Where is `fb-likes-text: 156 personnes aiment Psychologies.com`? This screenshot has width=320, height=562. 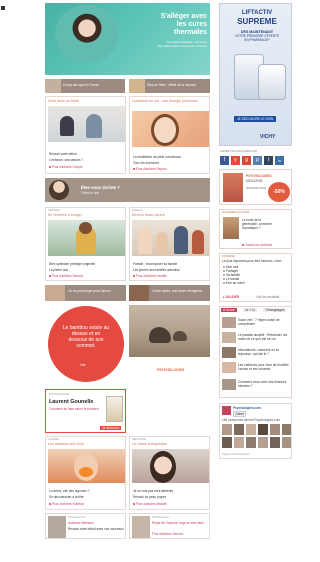 fb-likes-text: 156 personnes aiment Psychologies.com is located at coordinates (251, 420).